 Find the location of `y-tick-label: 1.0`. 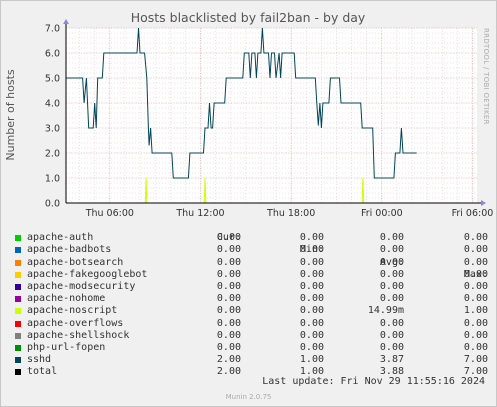

y-tick-label: 1.0 is located at coordinates (52, 179).